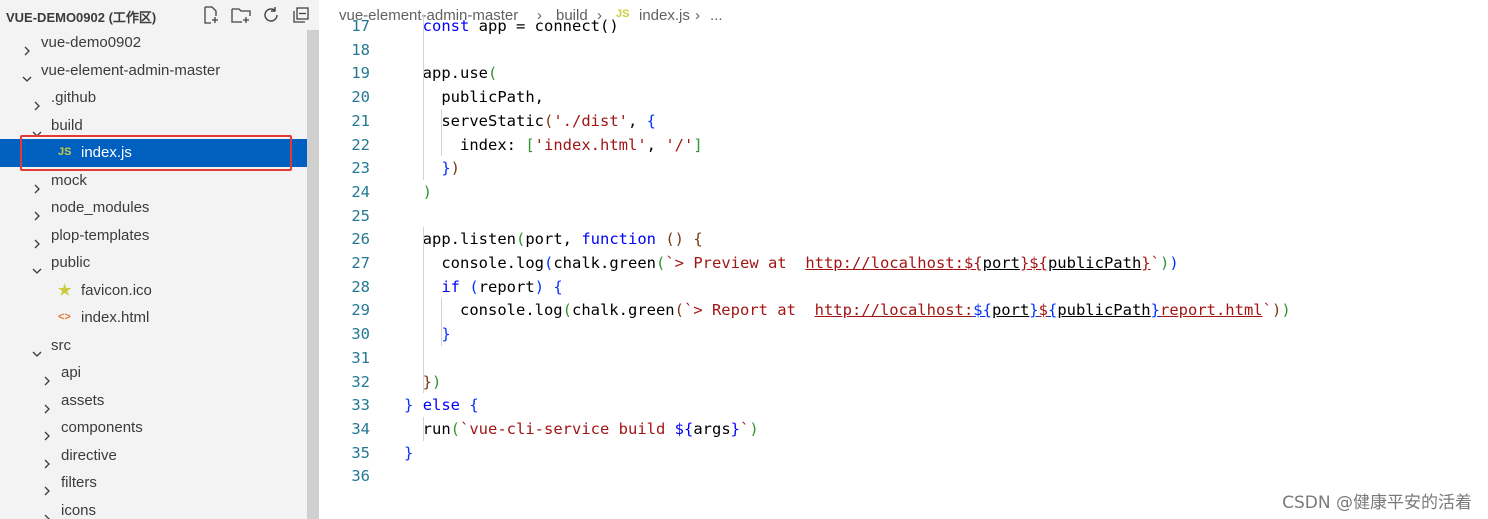 This screenshot has width=1488, height=519. Describe the element at coordinates (903, 192) in the screenshot. I see `code-line: 24 )` at that location.